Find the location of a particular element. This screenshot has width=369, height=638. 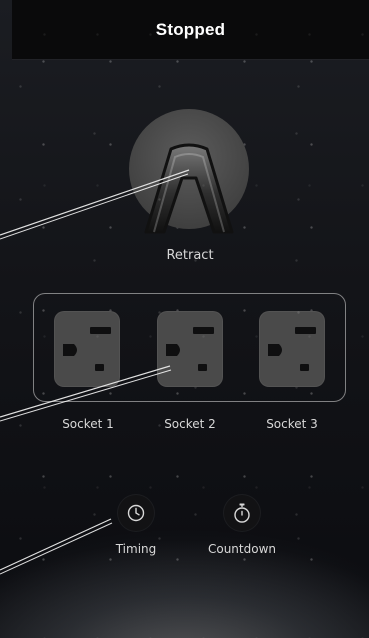

countdown-label: Countdown is located at coordinates (241, 549).